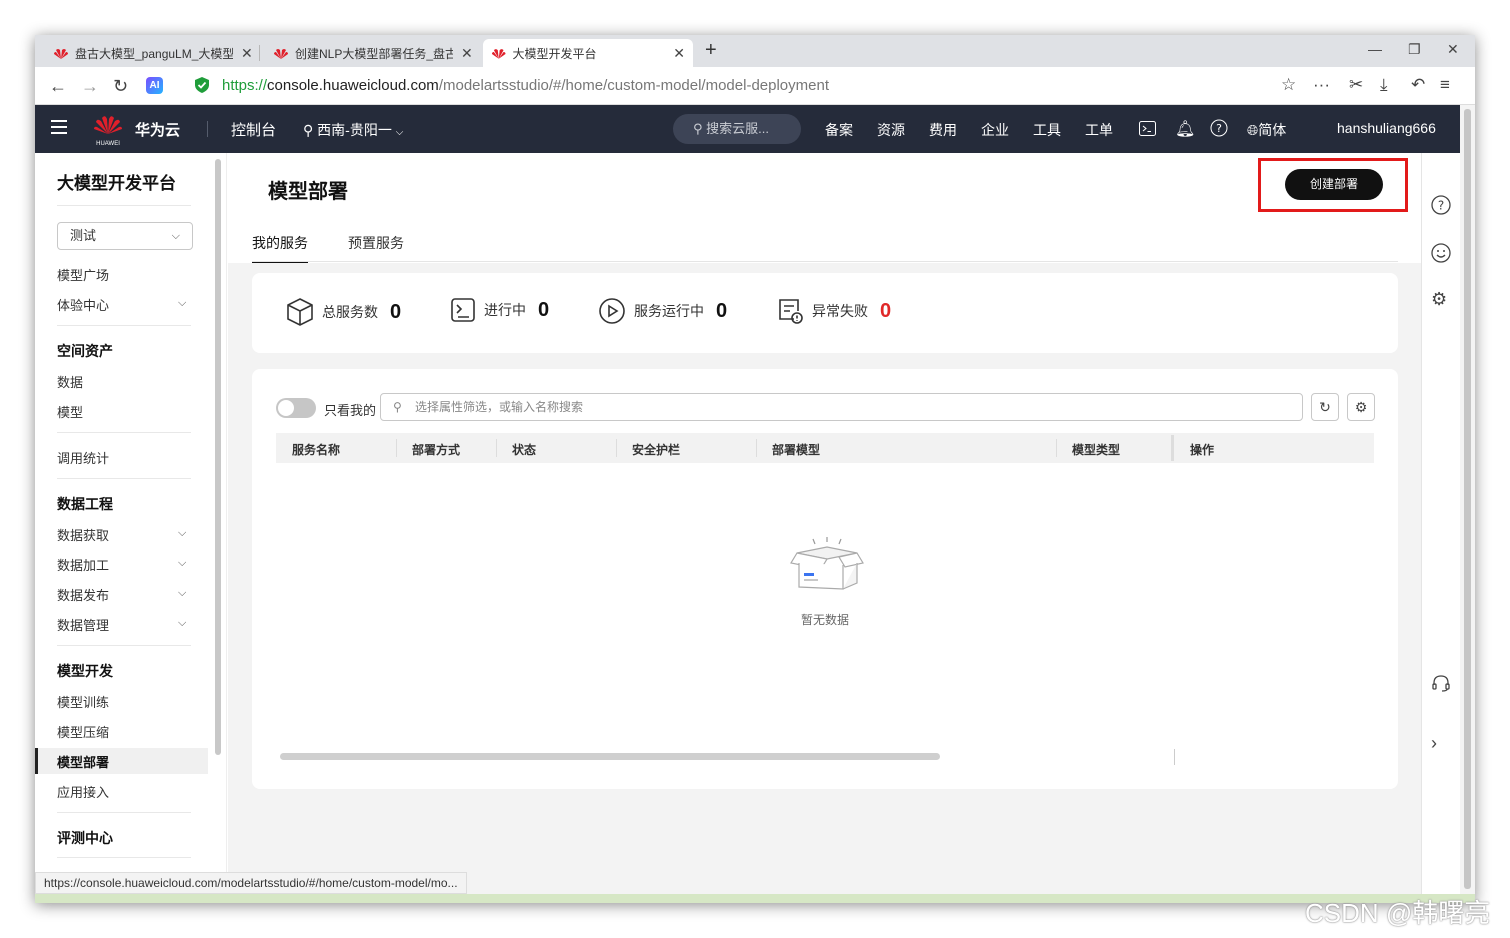  I want to click on logo-text: HUAWEI, so click(108, 144).